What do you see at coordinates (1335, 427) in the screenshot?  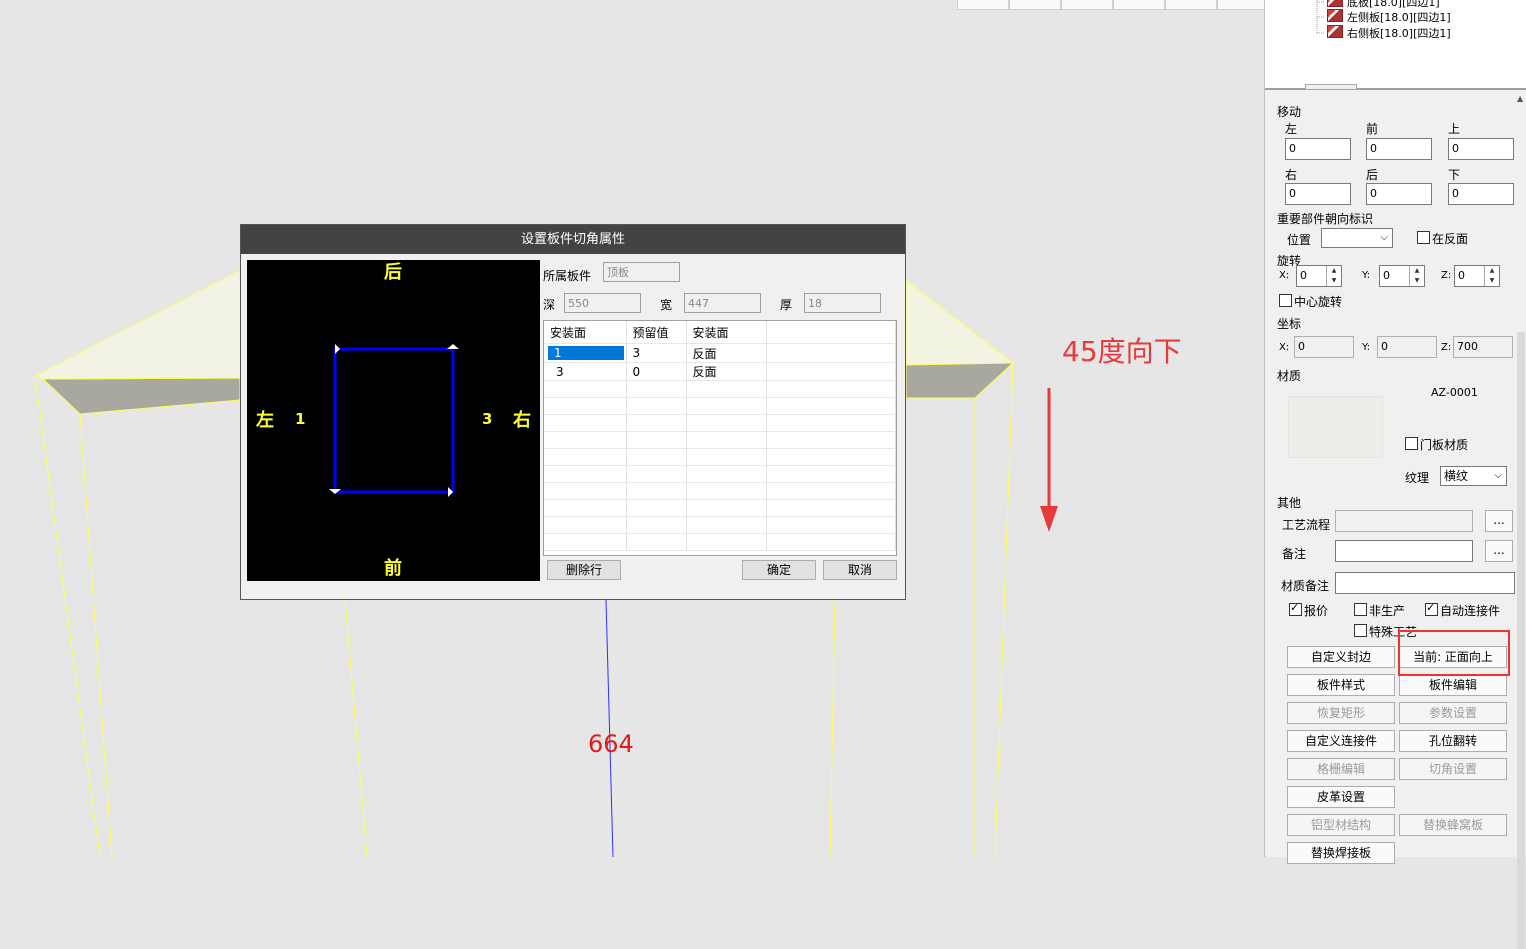 I see `material-swatch` at bounding box center [1335, 427].